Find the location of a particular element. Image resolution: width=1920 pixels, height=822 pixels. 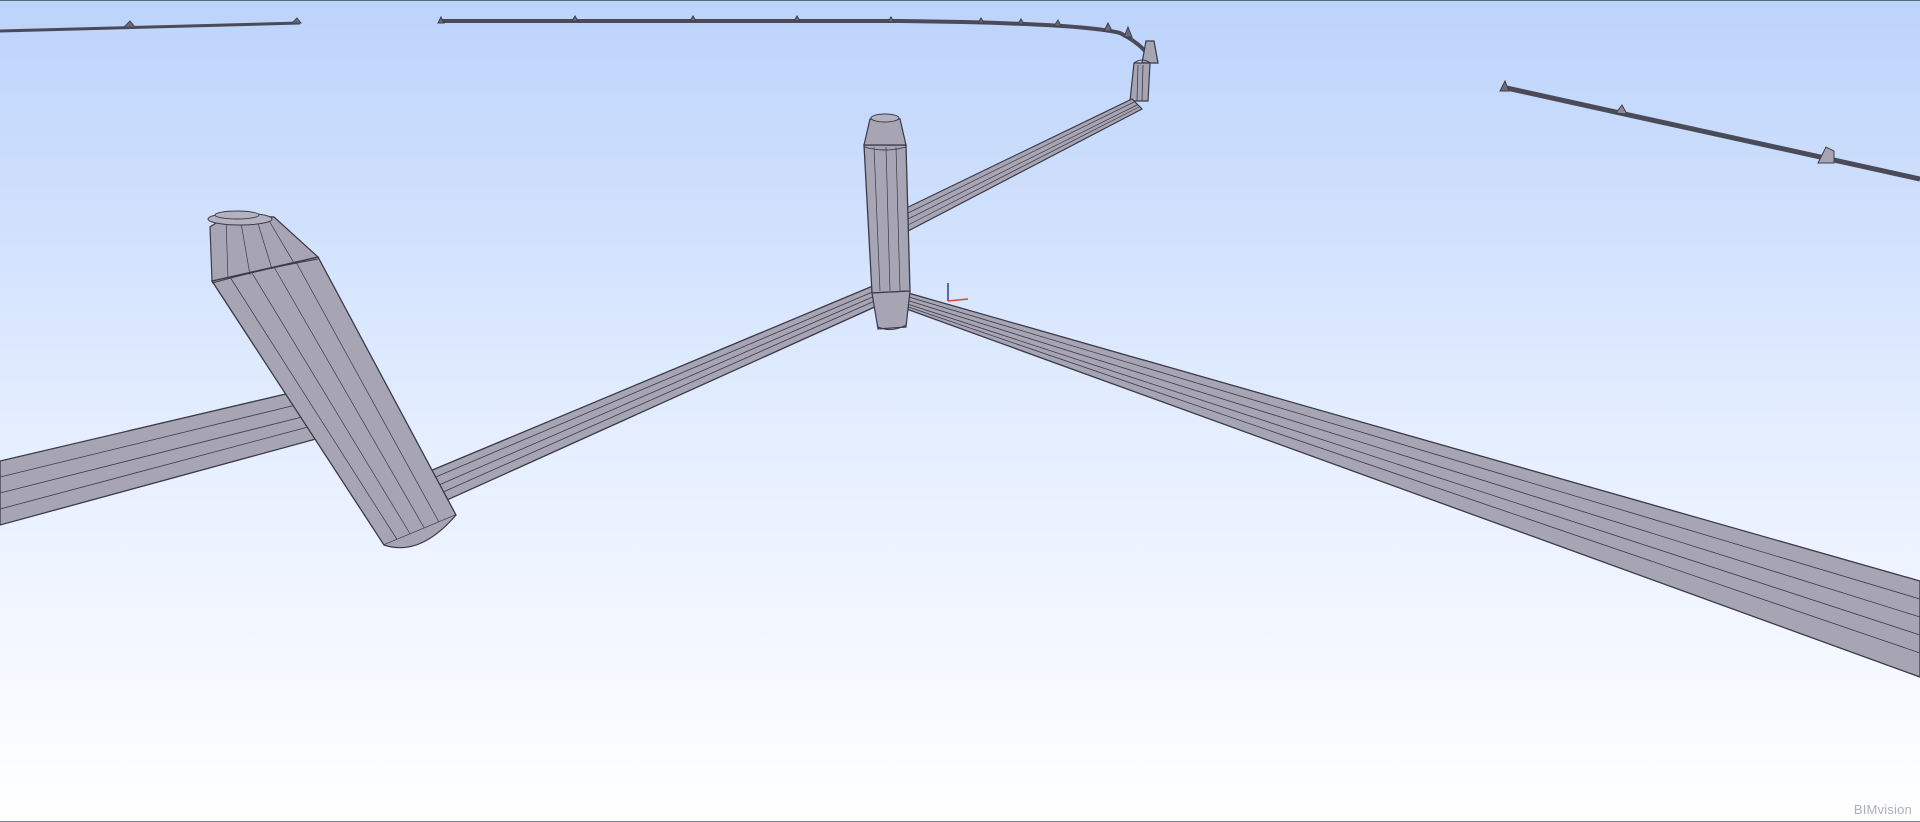

bimvision-watermark: BIMvision is located at coordinates (1882, 809).